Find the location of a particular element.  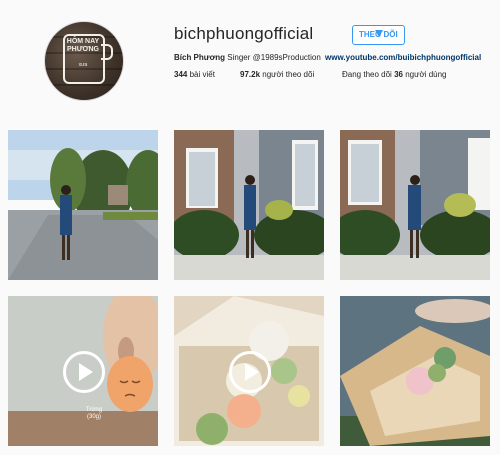

following-stat: Đang theo dõi 36 người dùng is located at coordinates (394, 74).